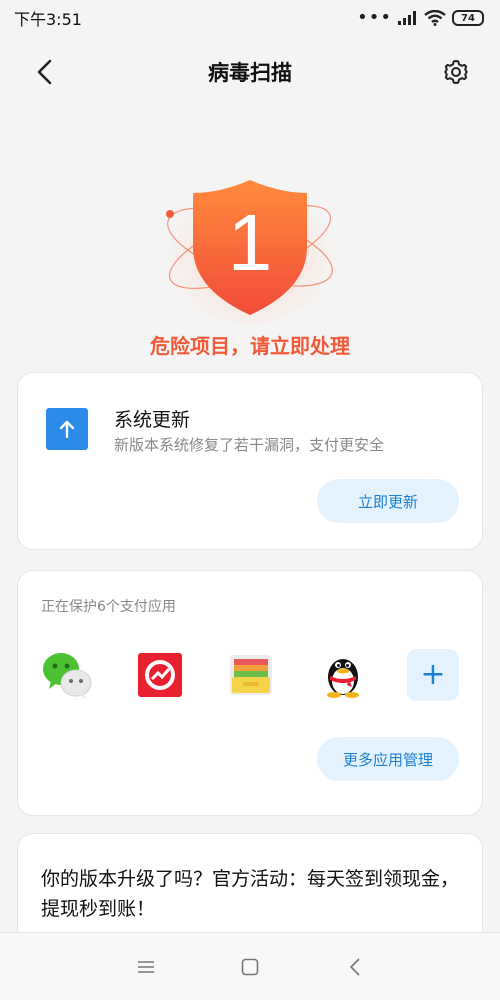 The image size is (500, 1000). I want to click on battery-icon: 74, so click(468, 18).